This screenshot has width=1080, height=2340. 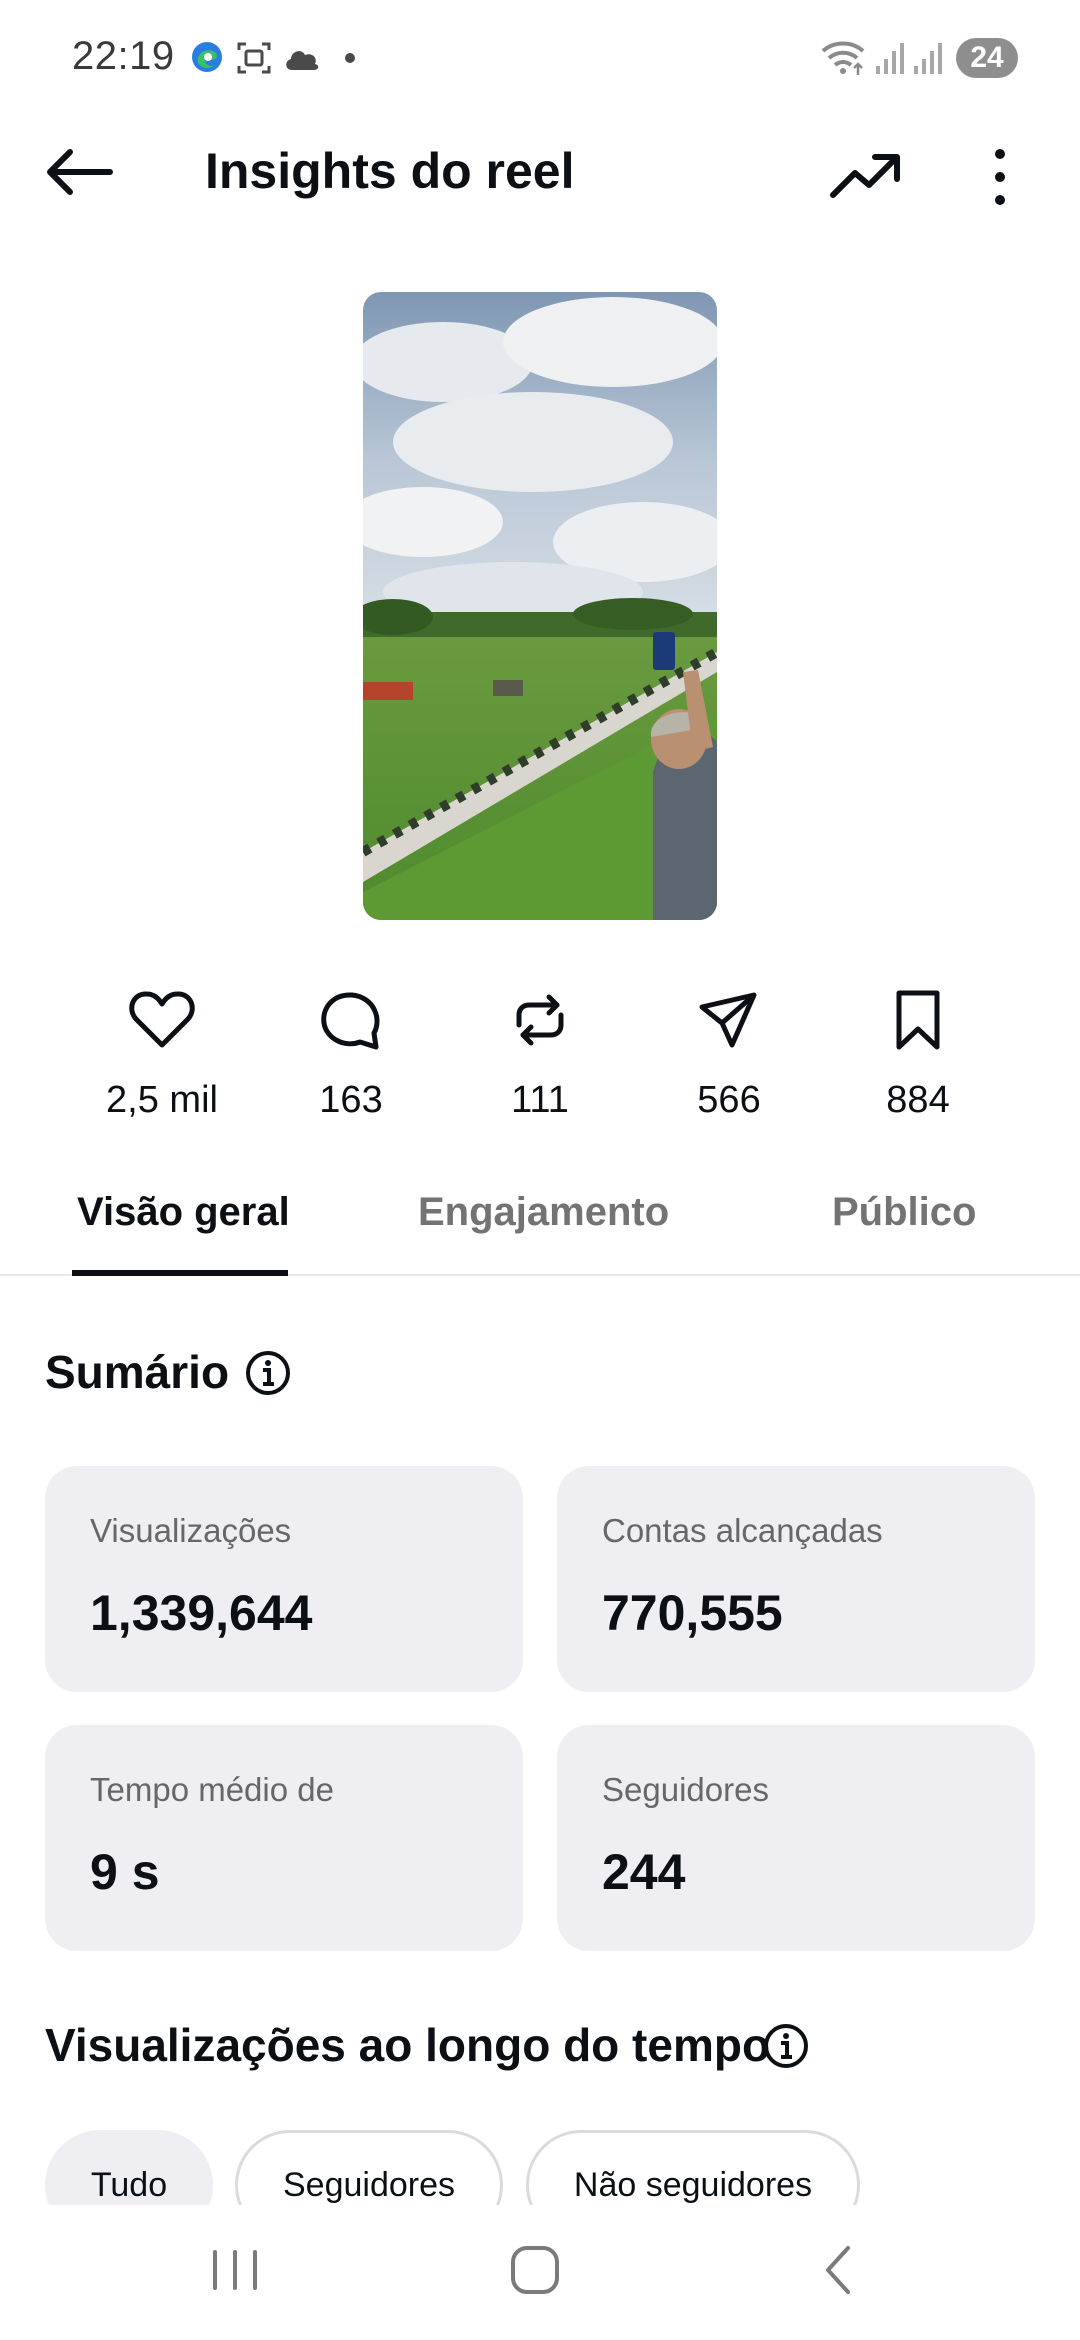 I want to click on card-label: Contas alcançadas, so click(x=742, y=1530).